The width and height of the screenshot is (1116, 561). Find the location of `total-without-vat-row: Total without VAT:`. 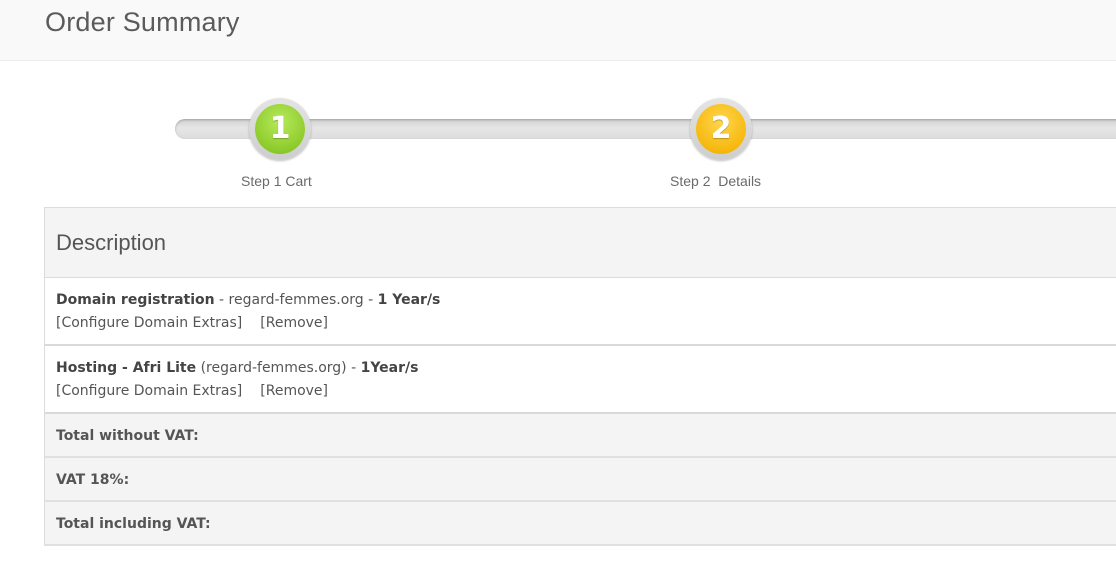

total-without-vat-row: Total without VAT: is located at coordinates (580, 436).